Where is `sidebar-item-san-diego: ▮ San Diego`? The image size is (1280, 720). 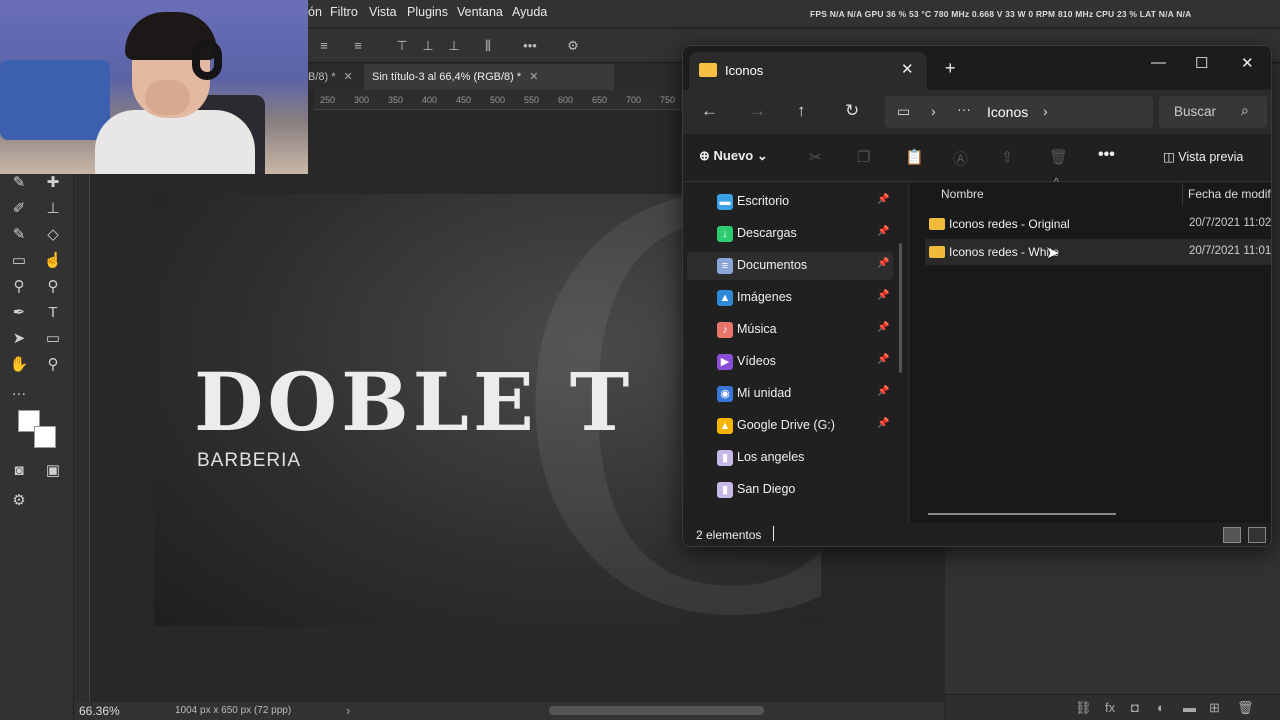
sidebar-item-san-diego: ▮ San Diego is located at coordinates (790, 490).